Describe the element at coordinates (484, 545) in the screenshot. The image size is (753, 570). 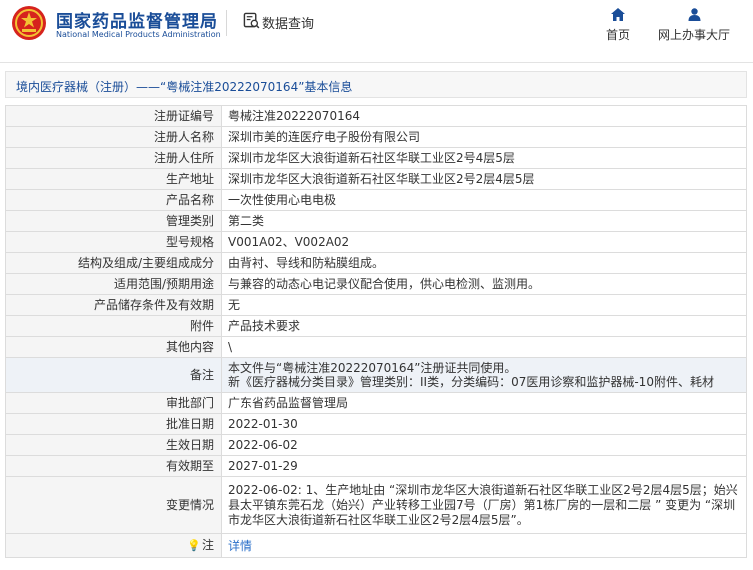
I see `field-value: 详情` at that location.